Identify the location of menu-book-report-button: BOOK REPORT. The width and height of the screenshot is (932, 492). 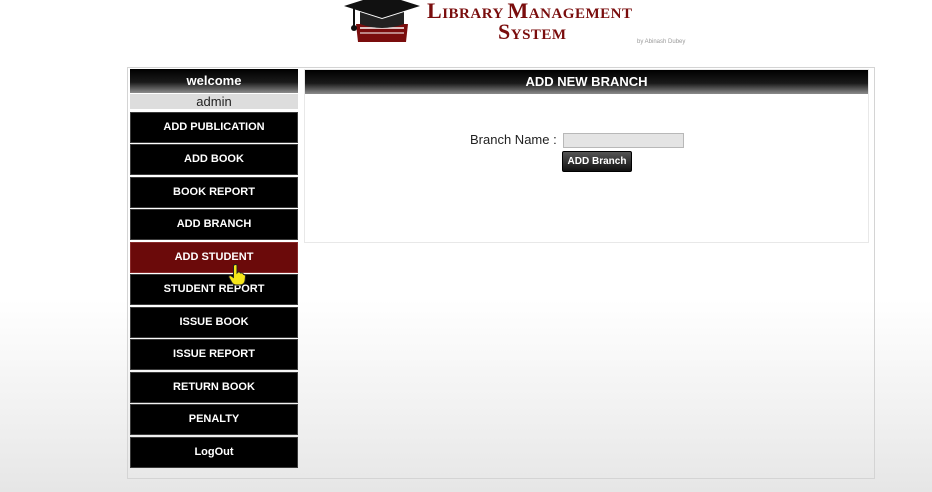
(214, 192).